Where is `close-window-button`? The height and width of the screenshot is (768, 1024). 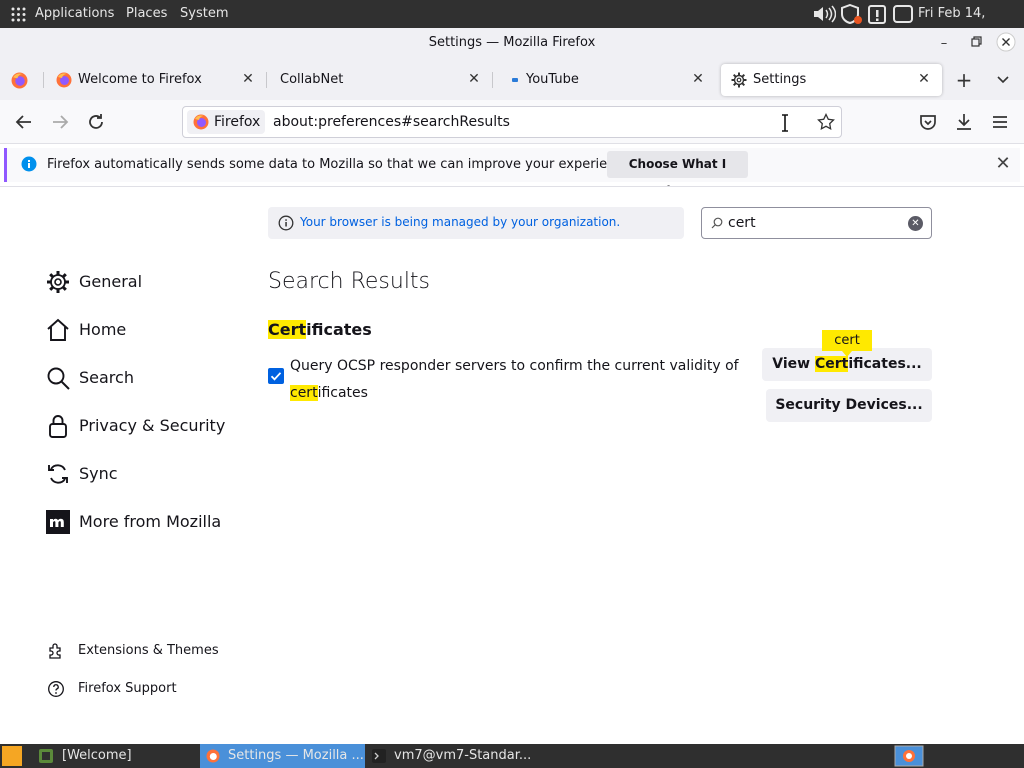
close-window-button is located at coordinates (1006, 42).